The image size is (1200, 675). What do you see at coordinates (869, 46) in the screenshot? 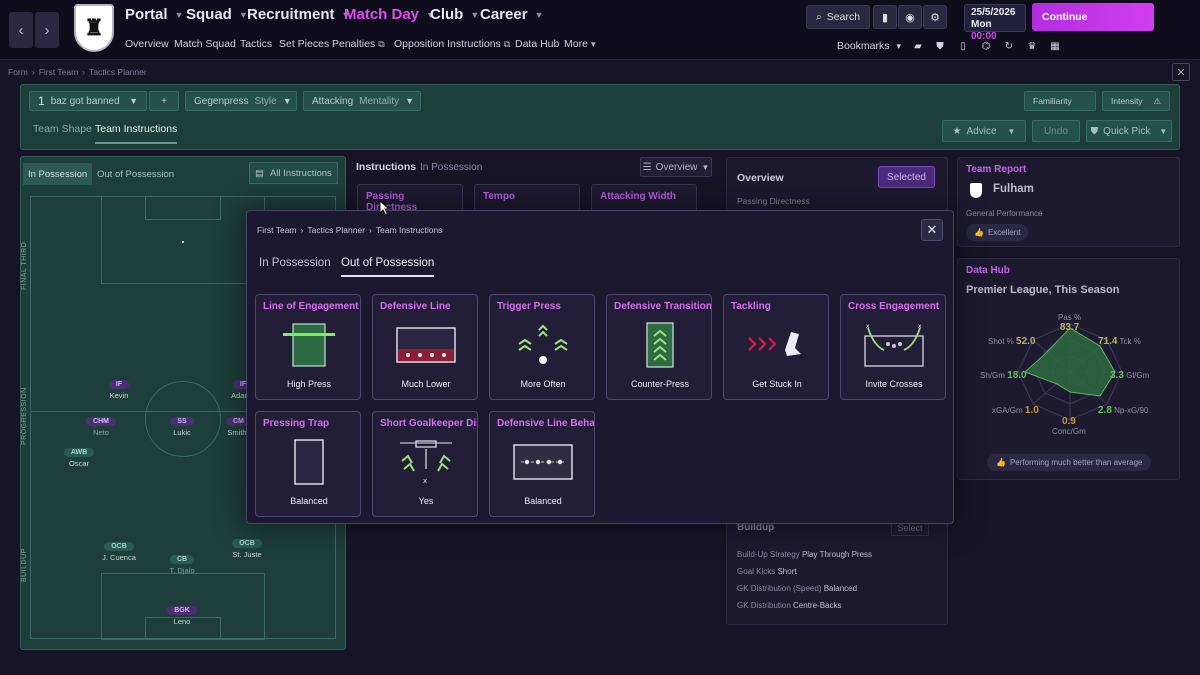
I see `bookmarks-button: Bookmarks ▾` at bounding box center [869, 46].